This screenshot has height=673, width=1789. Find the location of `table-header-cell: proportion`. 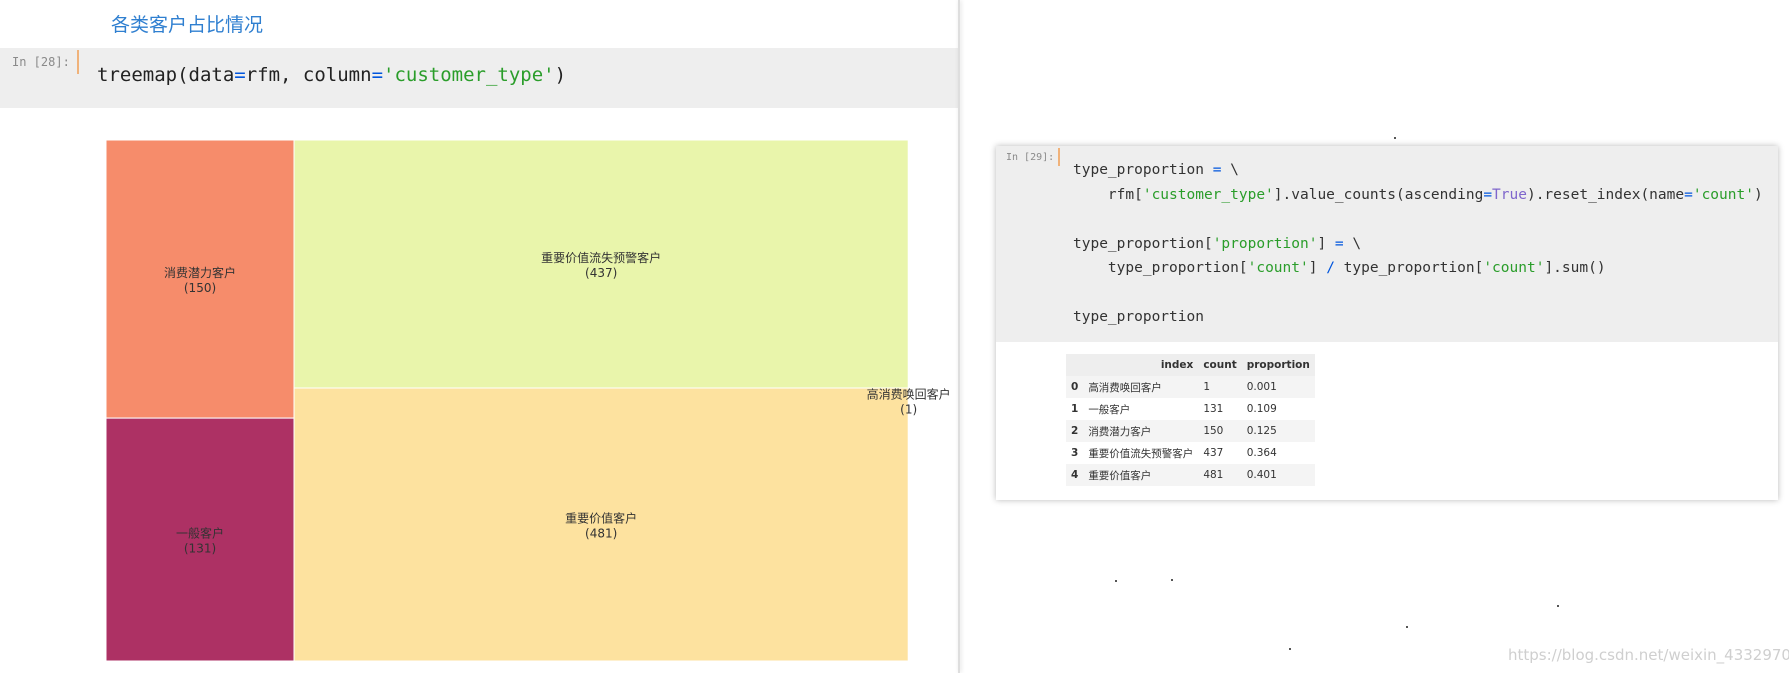

table-header-cell: proportion is located at coordinates (1278, 365).